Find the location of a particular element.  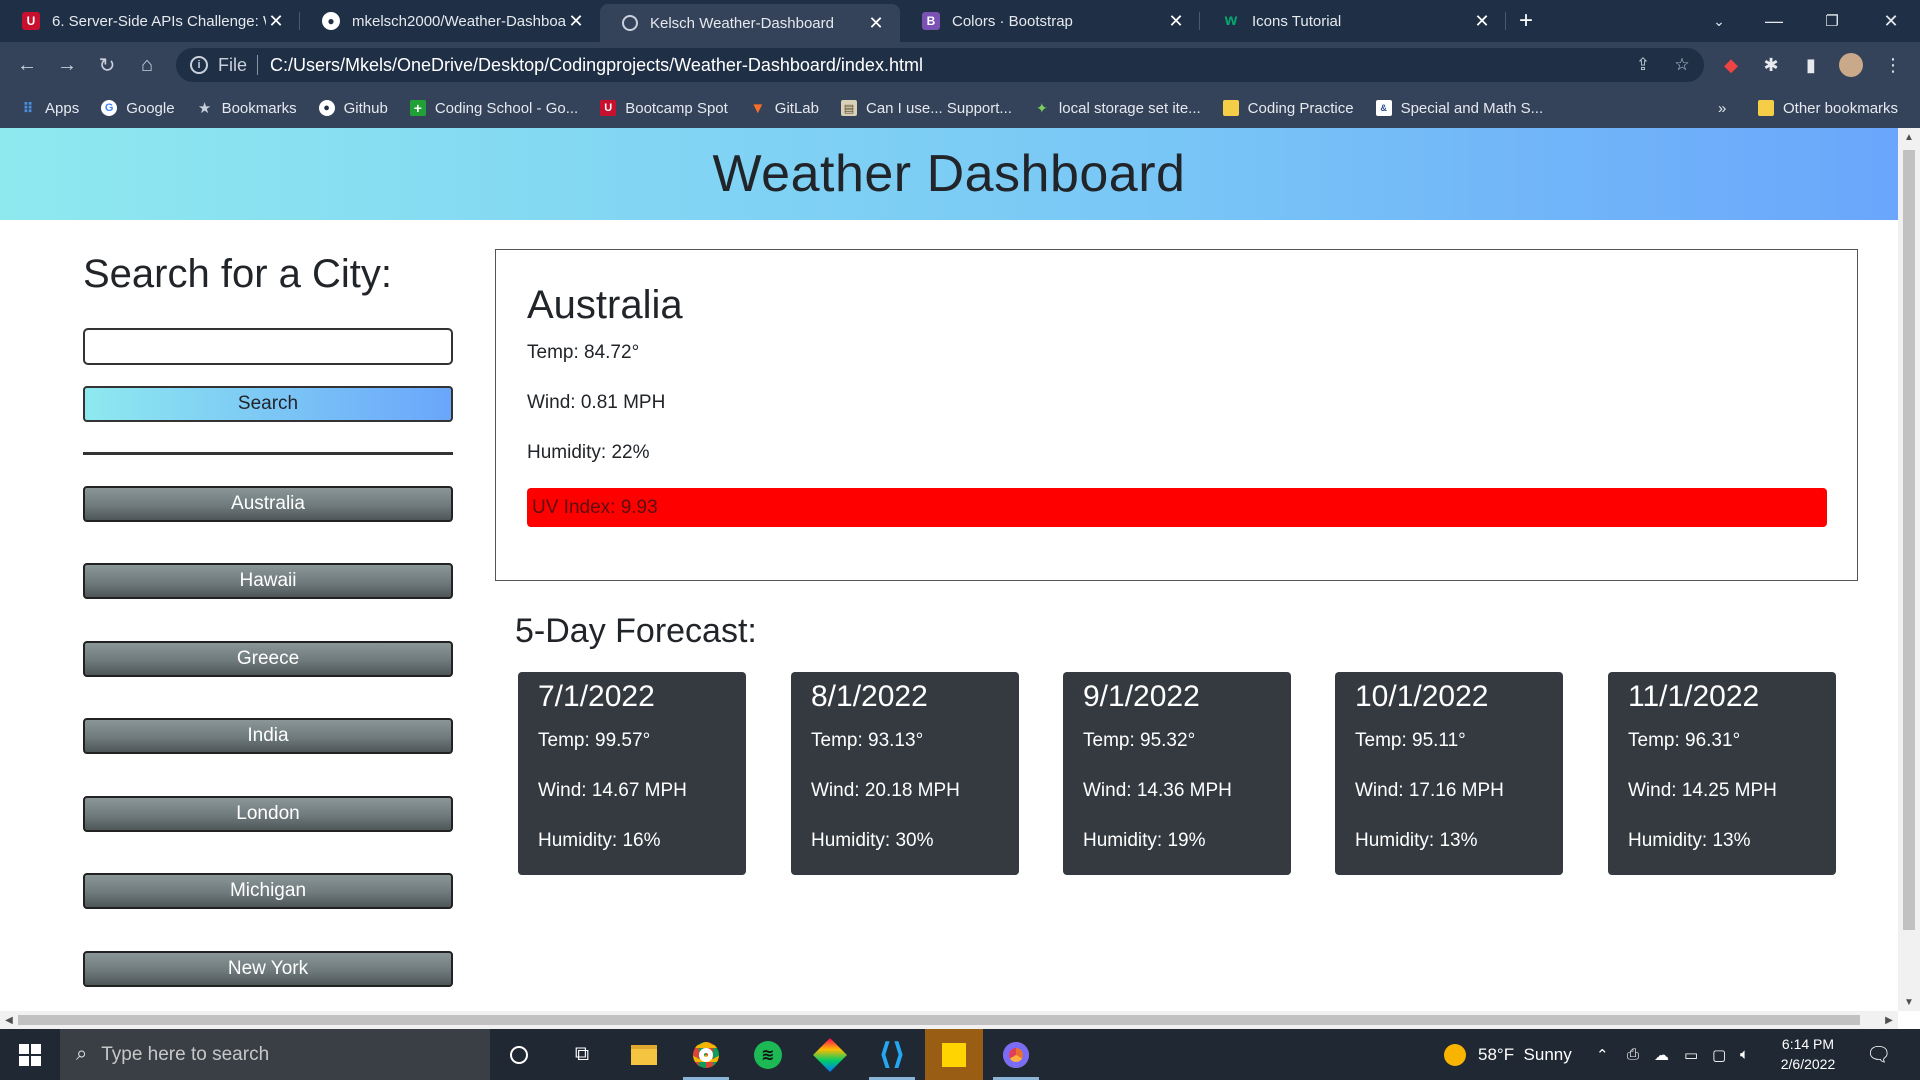

bookmark-gitlab: ▼ GitLab is located at coordinates (784, 108).